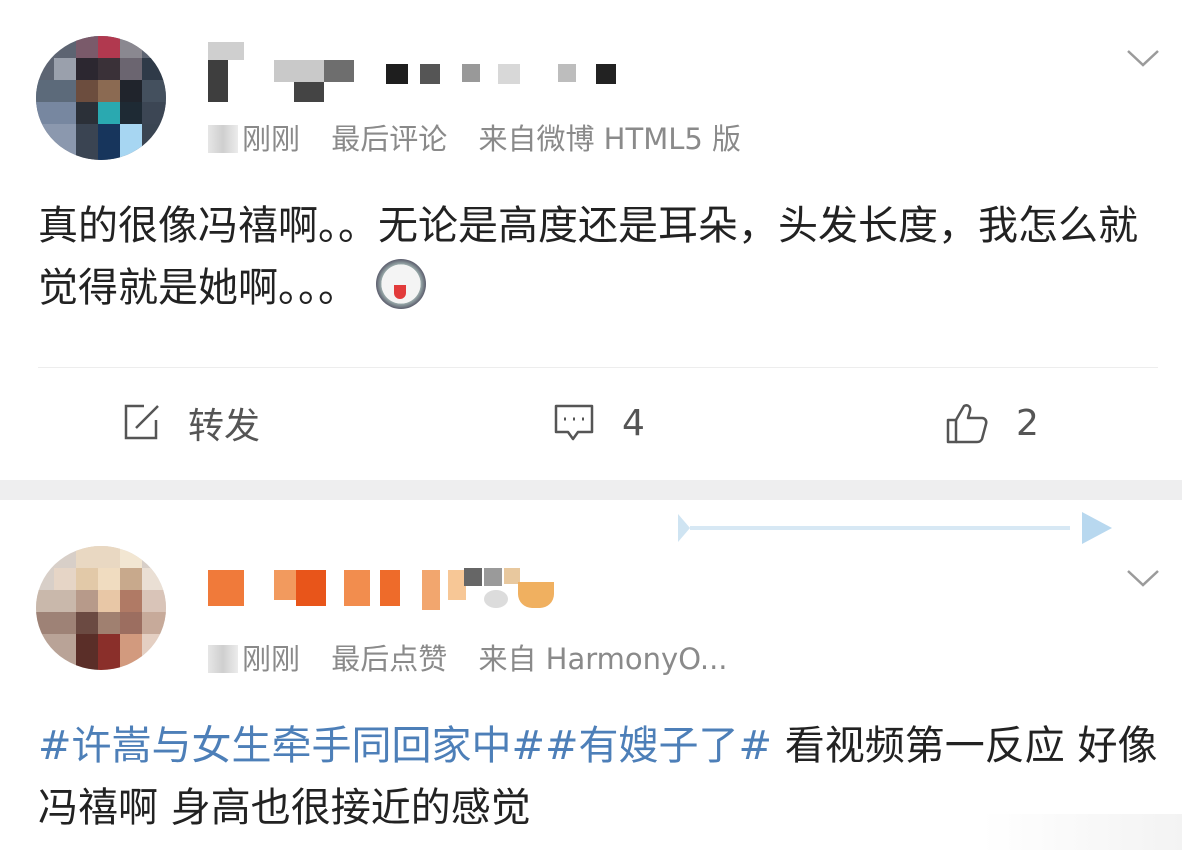  I want to click on card-divider, so click(591, 490).